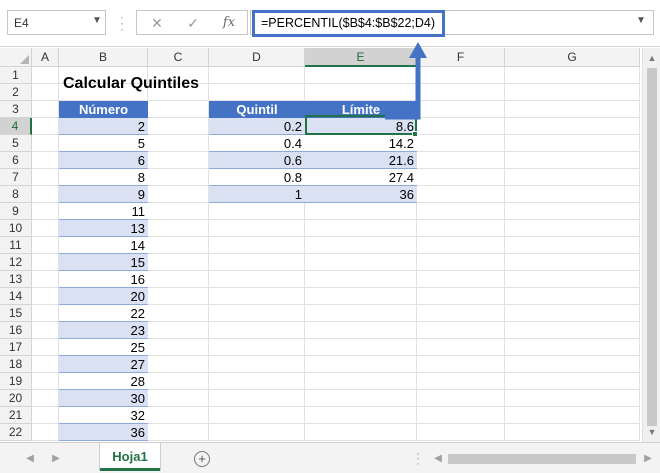 The image size is (660, 473). I want to click on formula-text: =PERCENTIL($B$4:$B$22;D4), so click(348, 23).